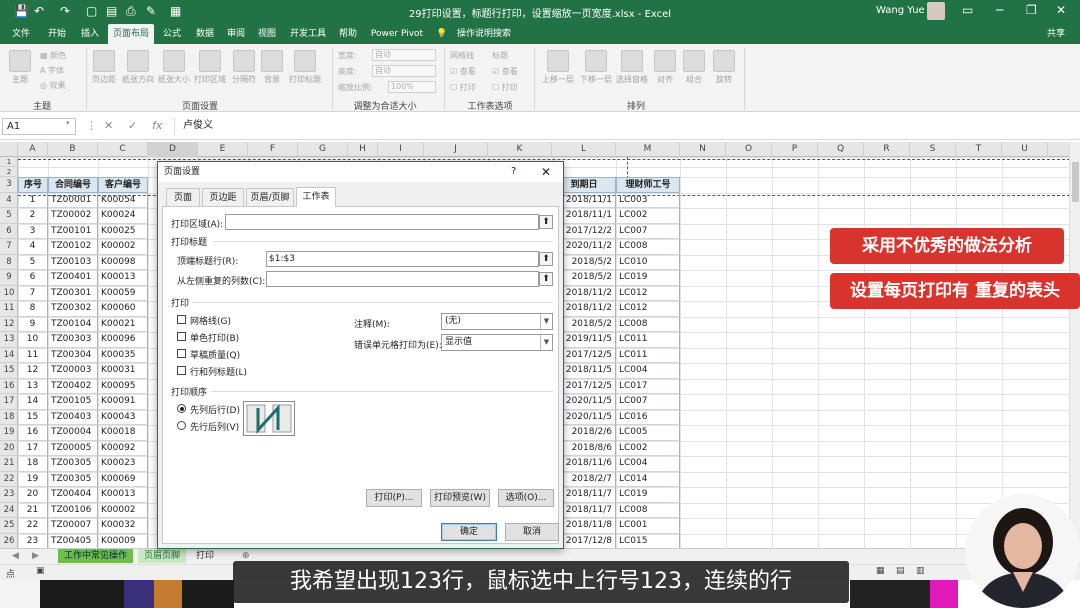  I want to click on cancel-button: 取消, so click(532, 532).